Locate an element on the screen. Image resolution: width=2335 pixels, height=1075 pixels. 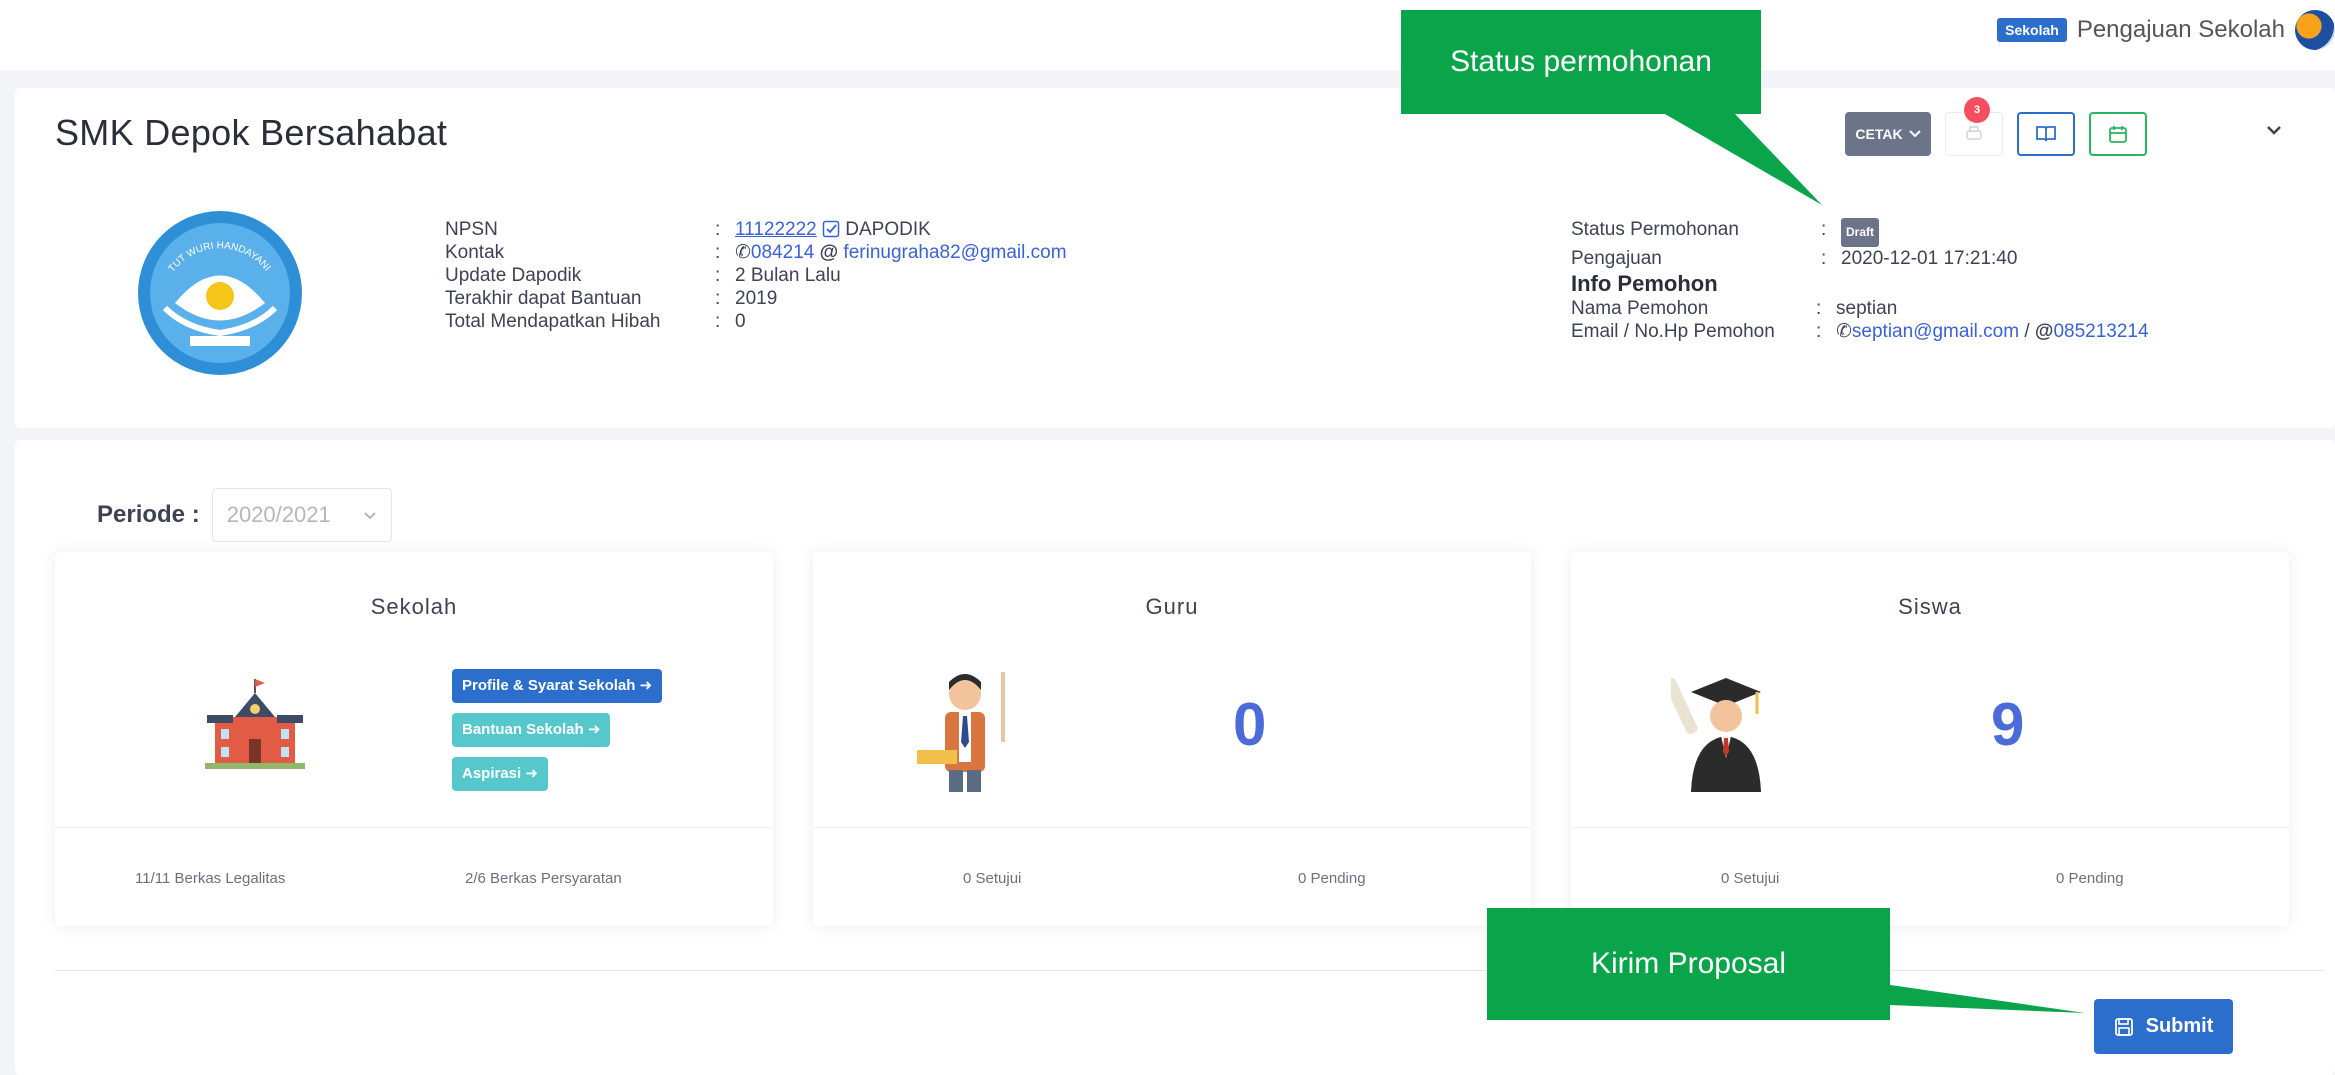
calendar-icon is located at coordinates (2118, 134).